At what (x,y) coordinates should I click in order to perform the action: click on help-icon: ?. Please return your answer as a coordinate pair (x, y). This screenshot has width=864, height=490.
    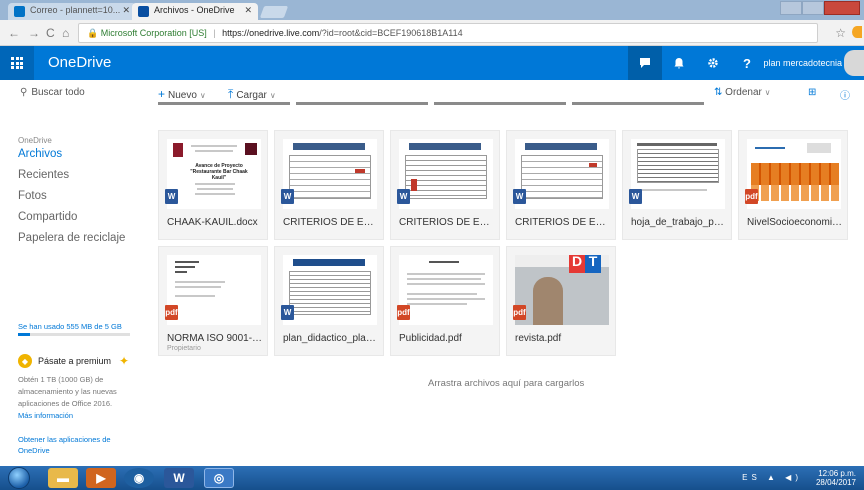
    Looking at the image, I should click on (747, 63).